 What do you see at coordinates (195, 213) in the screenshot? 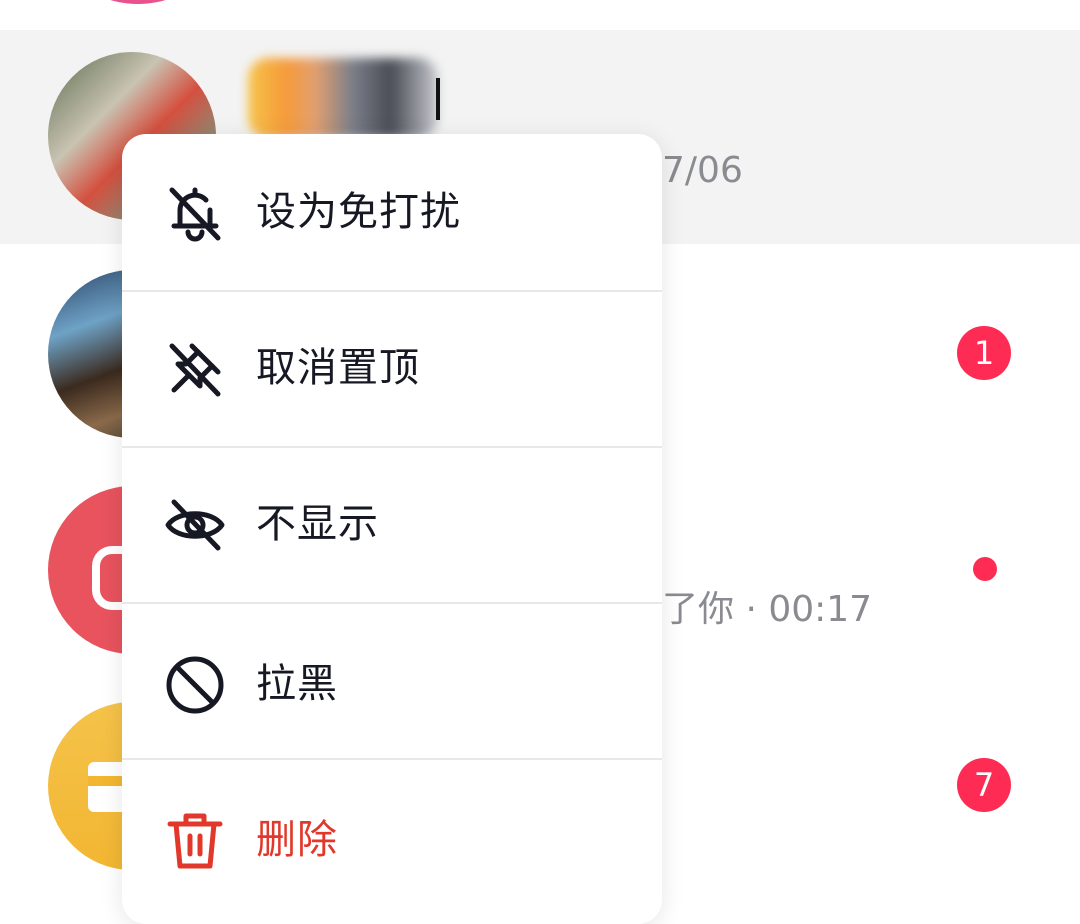
I see `bell-off-icon` at bounding box center [195, 213].